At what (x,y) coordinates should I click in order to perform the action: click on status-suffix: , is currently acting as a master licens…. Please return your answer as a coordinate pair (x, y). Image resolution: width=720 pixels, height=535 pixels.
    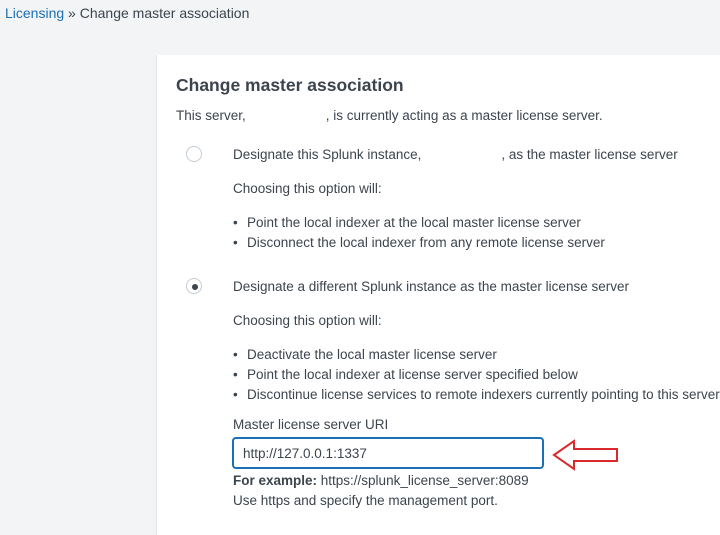
    Looking at the image, I should click on (464, 115).